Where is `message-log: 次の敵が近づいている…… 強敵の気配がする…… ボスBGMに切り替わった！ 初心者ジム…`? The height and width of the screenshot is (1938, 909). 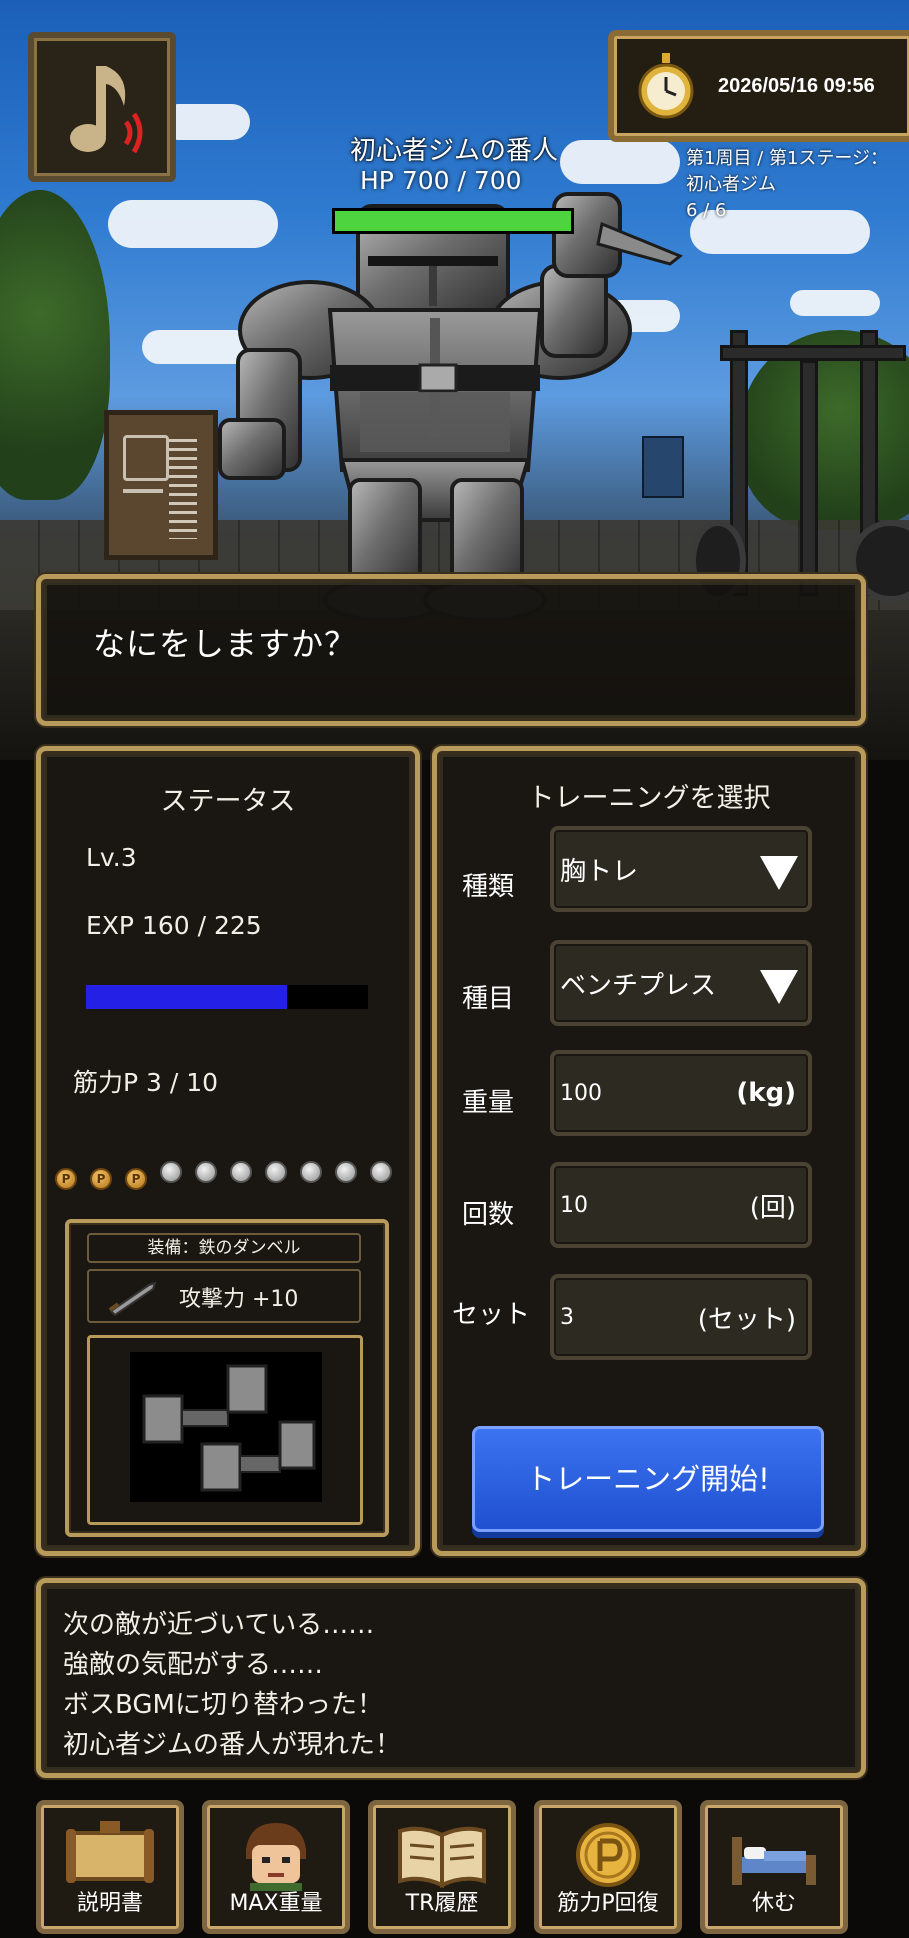
message-log: 次の敵が近づいている…… 強敵の気配がする…… ボスBGMに切り替わった！ 初心者ジム… is located at coordinates (451, 1678).